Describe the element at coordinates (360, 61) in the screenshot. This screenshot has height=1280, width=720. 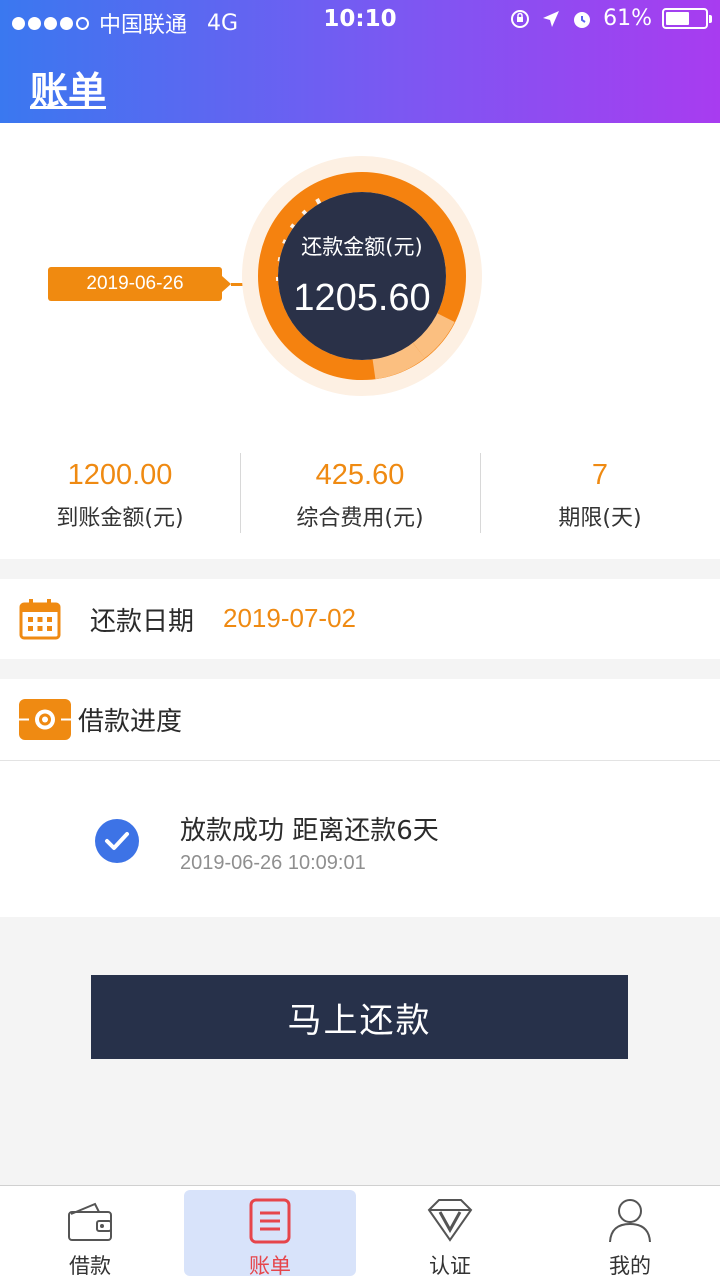
I see `app-header: 中国联通 4G 10:10 61% 账单` at that location.